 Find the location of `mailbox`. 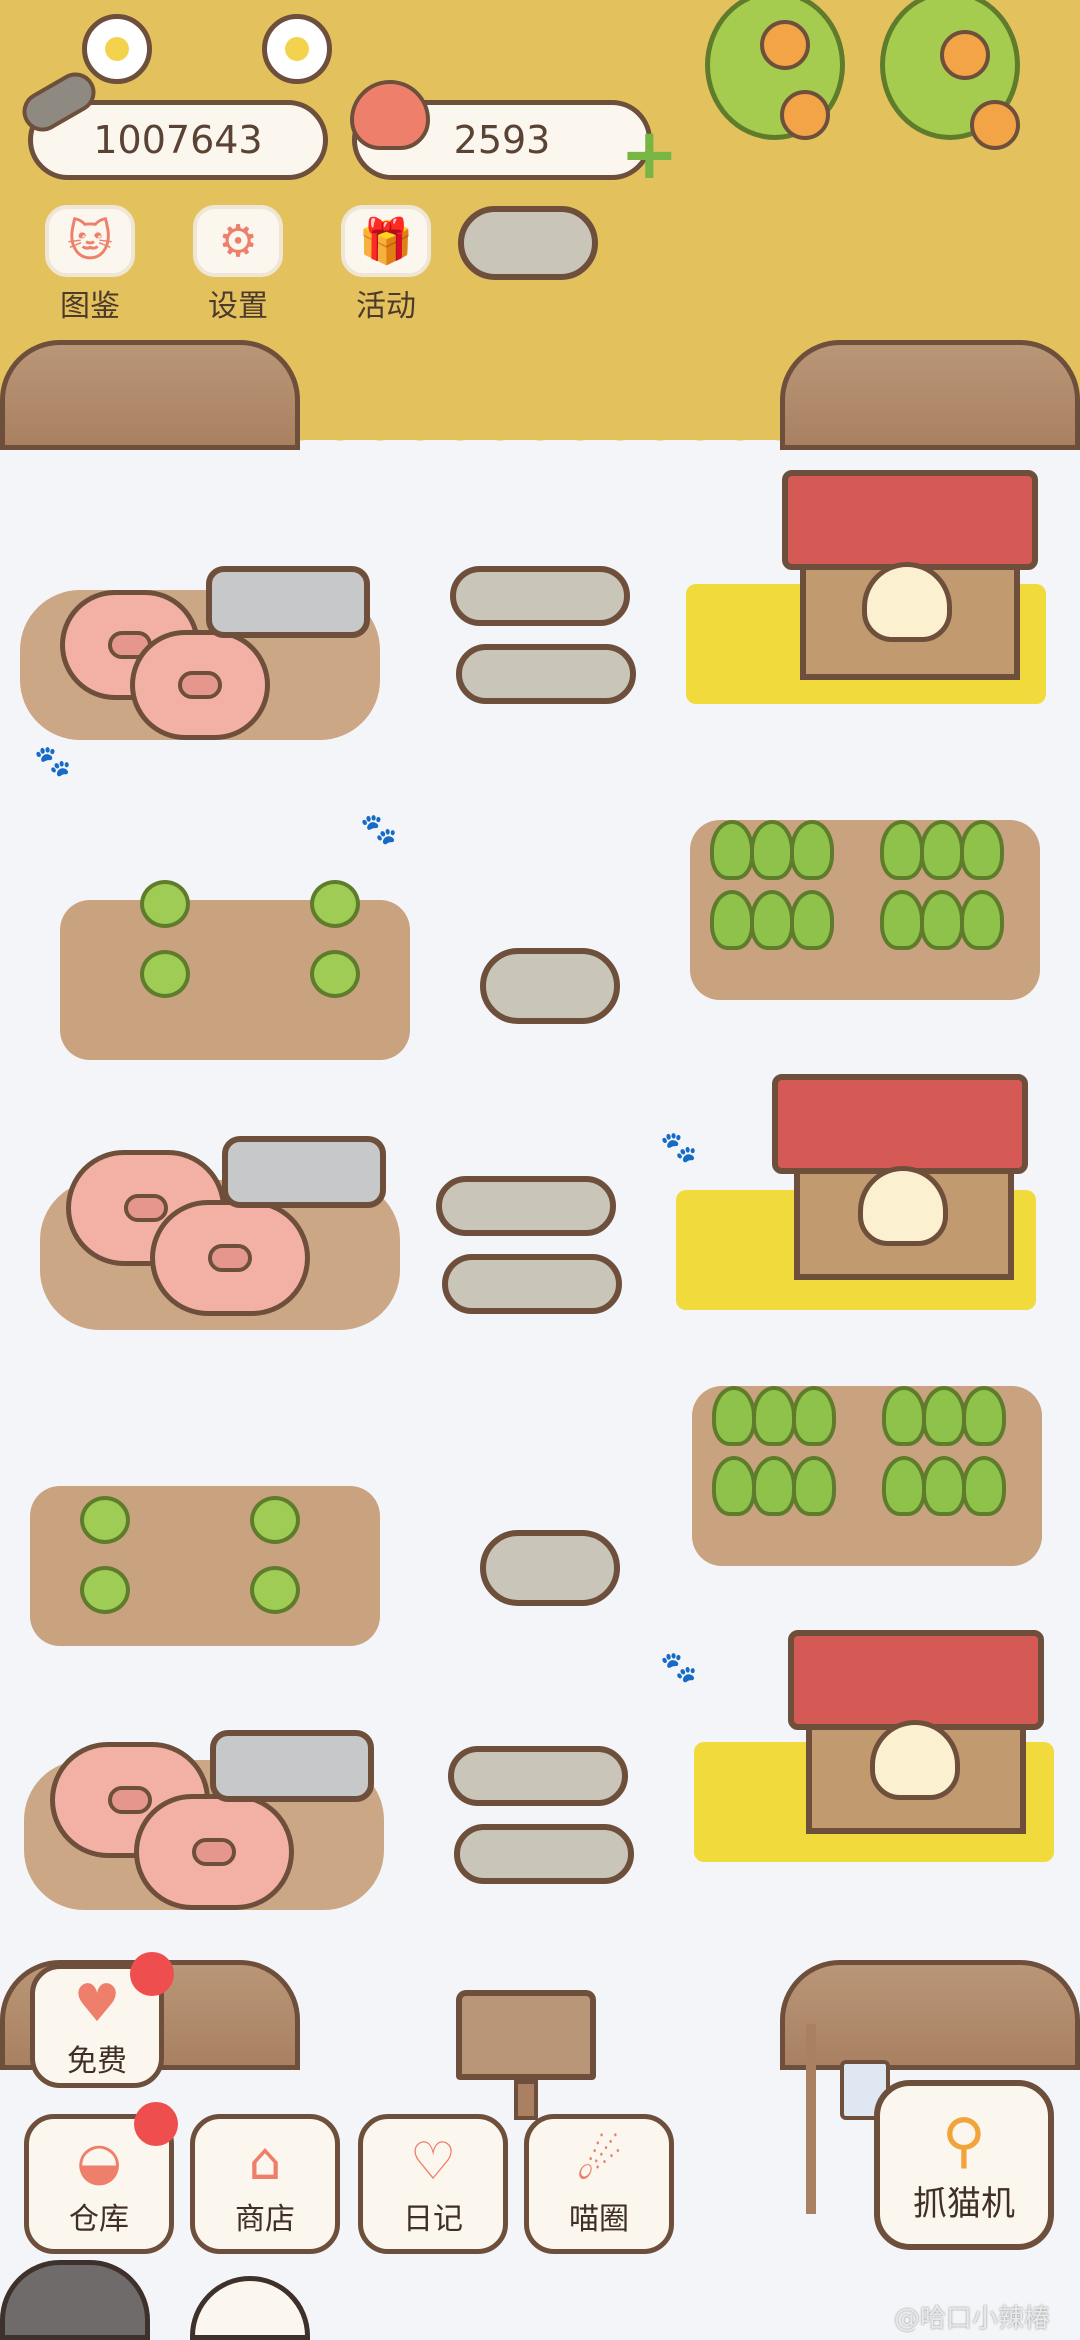

mailbox is located at coordinates (526, 2035).